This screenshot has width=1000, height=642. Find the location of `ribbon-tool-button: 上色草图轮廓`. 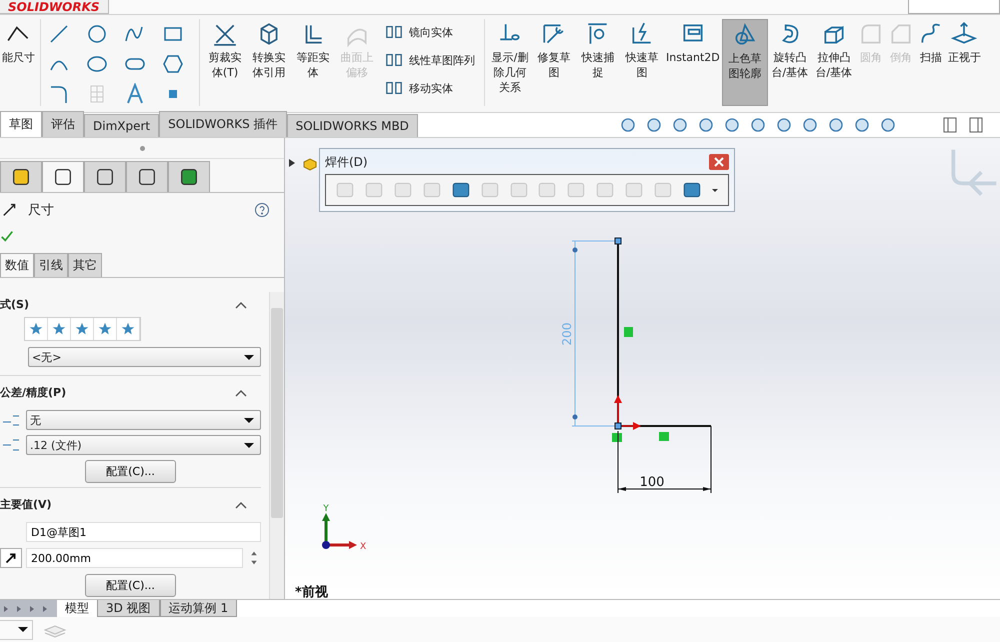

ribbon-tool-button: 上色草图轮廓 is located at coordinates (745, 62).